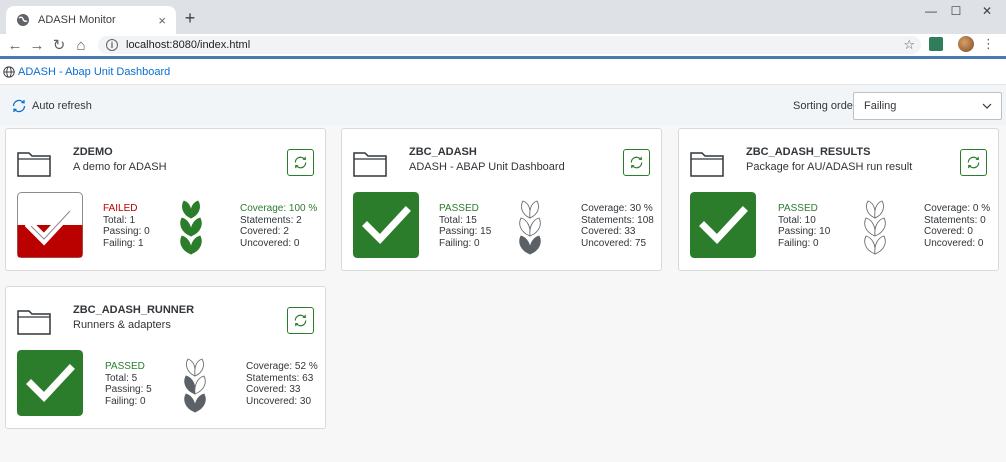 This screenshot has width=1006, height=462. What do you see at coordinates (458, 220) in the screenshot?
I see `test-total: Total: 15` at bounding box center [458, 220].